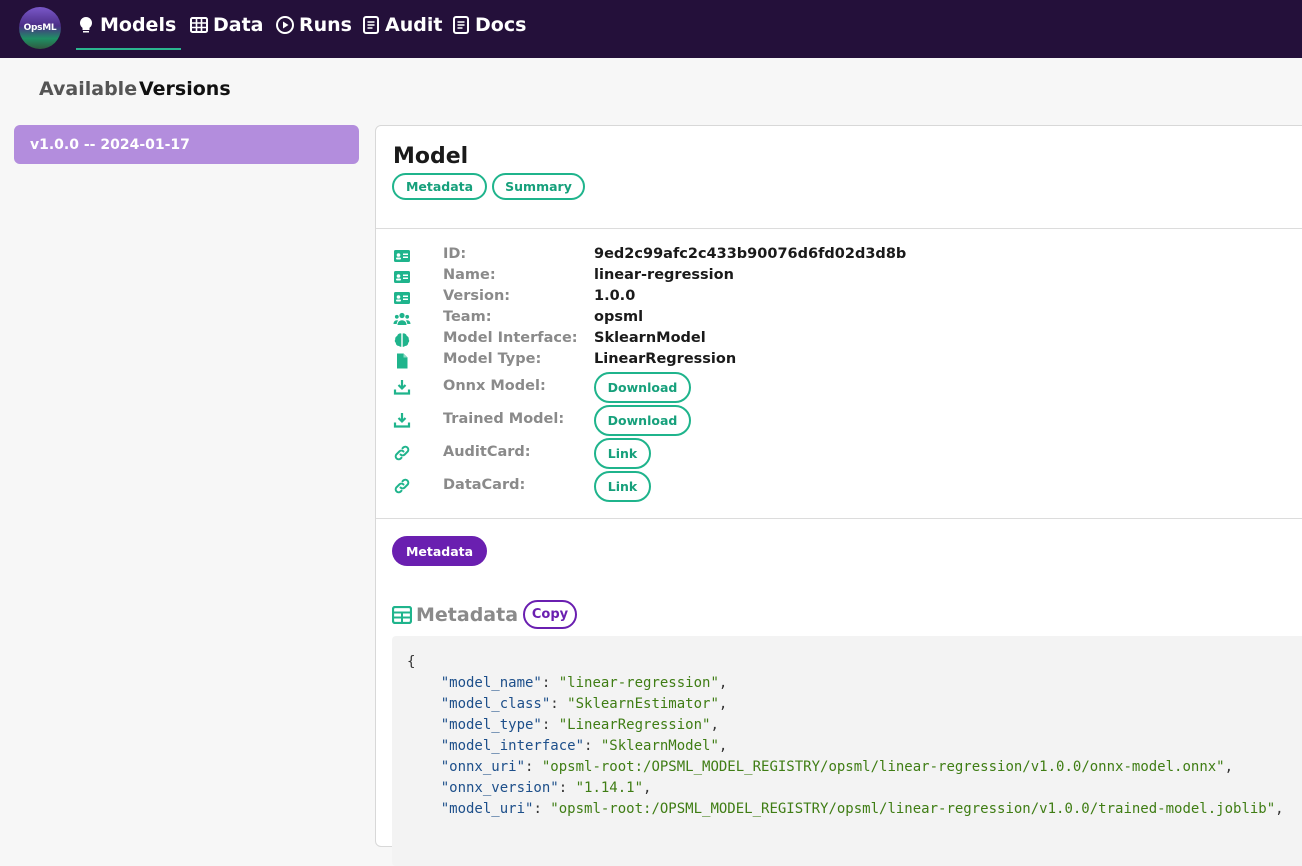 The height and width of the screenshot is (866, 1302). Describe the element at coordinates (439, 551) in the screenshot. I see `metadata-toggle-button: Metadata` at that location.